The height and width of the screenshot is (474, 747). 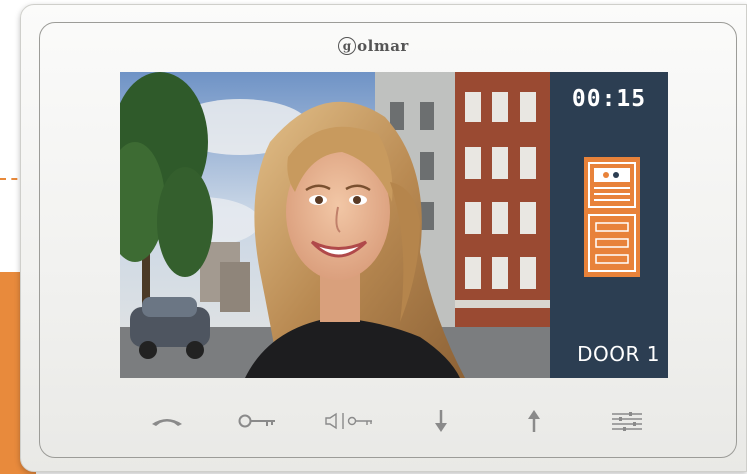 I want to click on up-button, so click(x=534, y=421).